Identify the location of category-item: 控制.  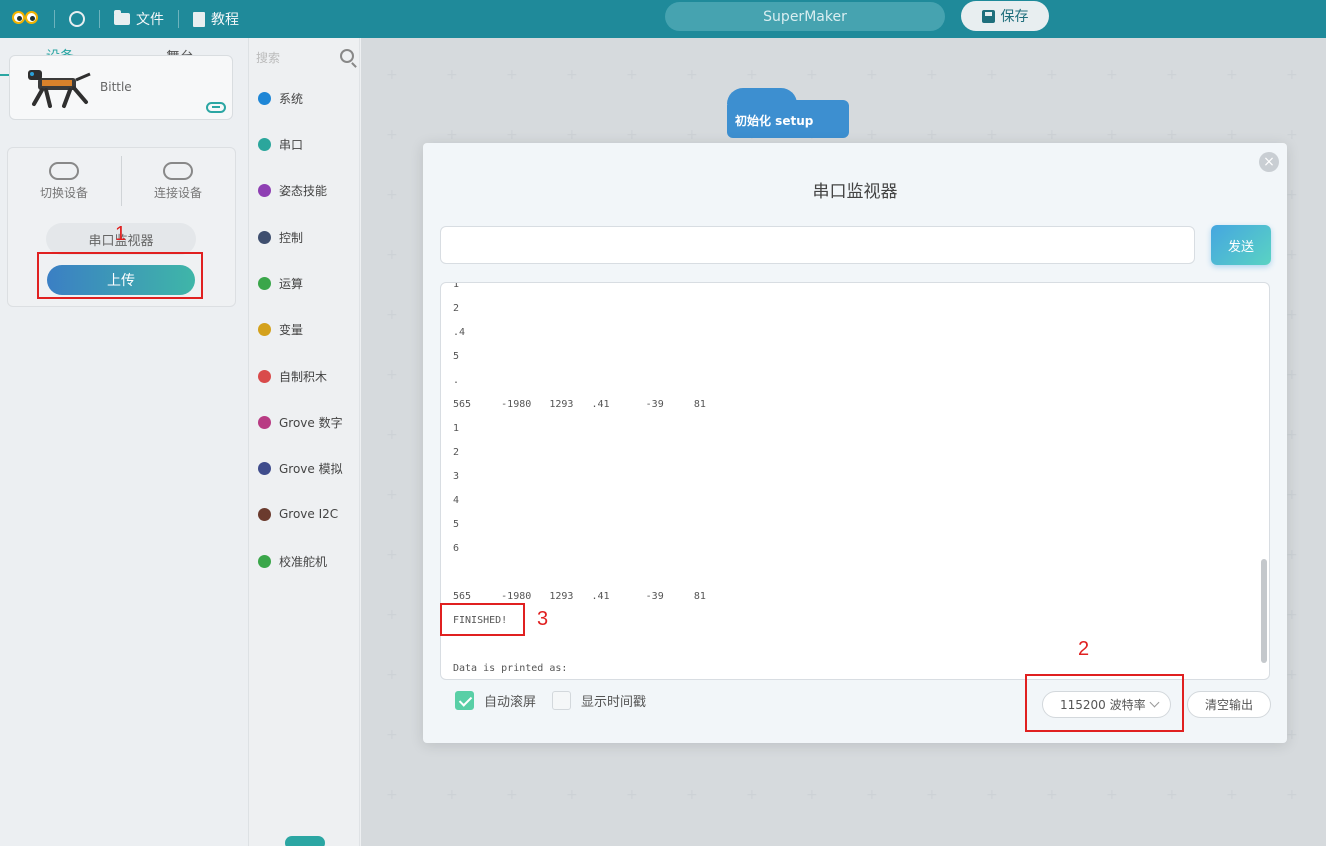
(280, 237).